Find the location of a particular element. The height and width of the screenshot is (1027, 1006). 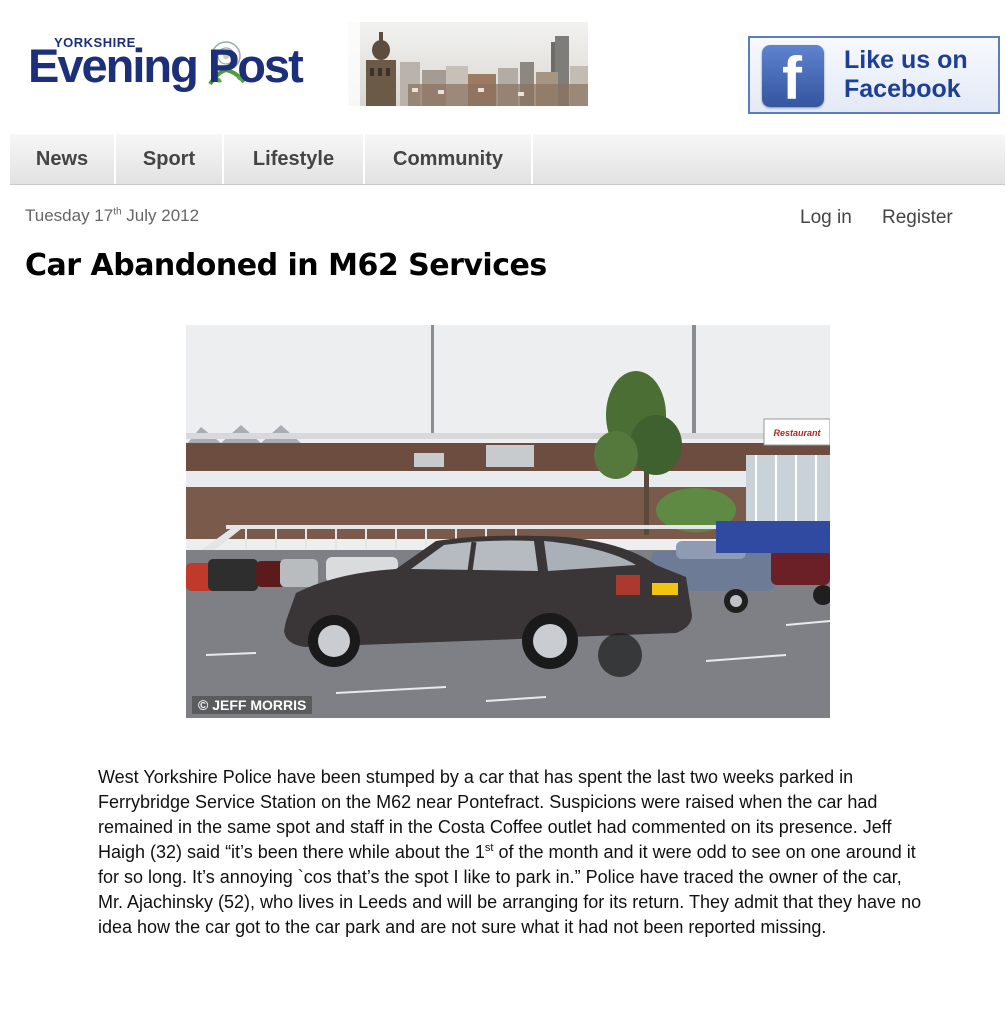

main-nav: News Sport Lifestyle Community is located at coordinates (507, 159).